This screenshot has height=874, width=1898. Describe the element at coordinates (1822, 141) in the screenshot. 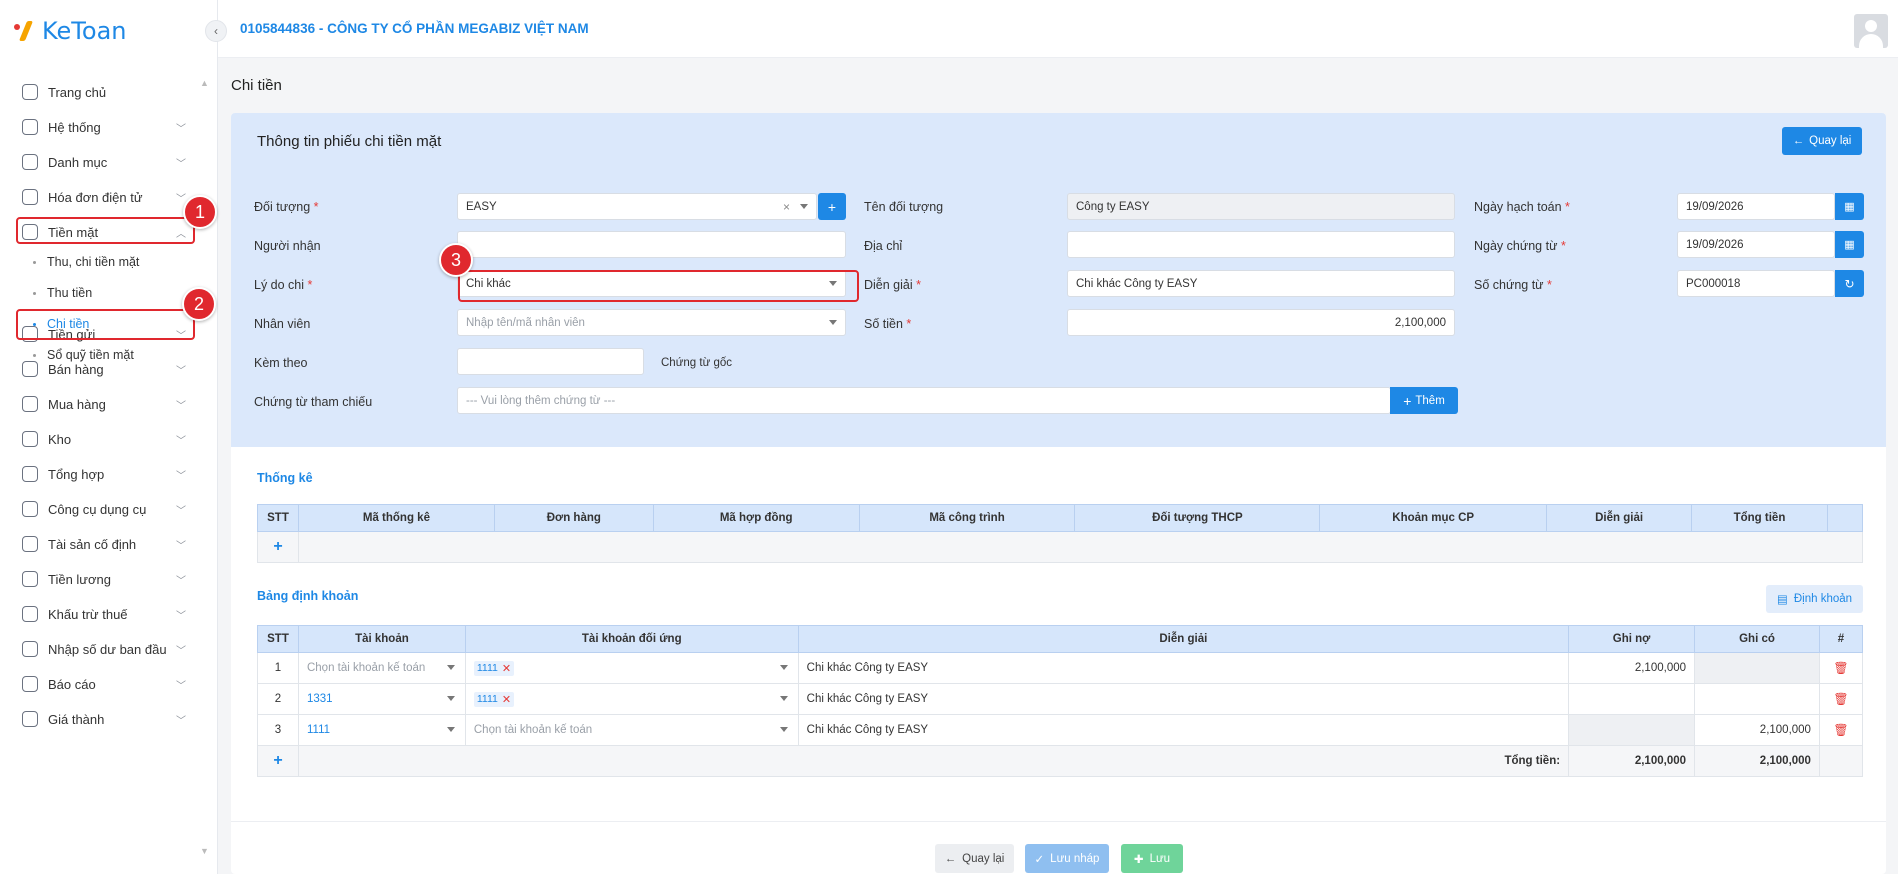

I see `back-button-top: ← Quay lại` at that location.